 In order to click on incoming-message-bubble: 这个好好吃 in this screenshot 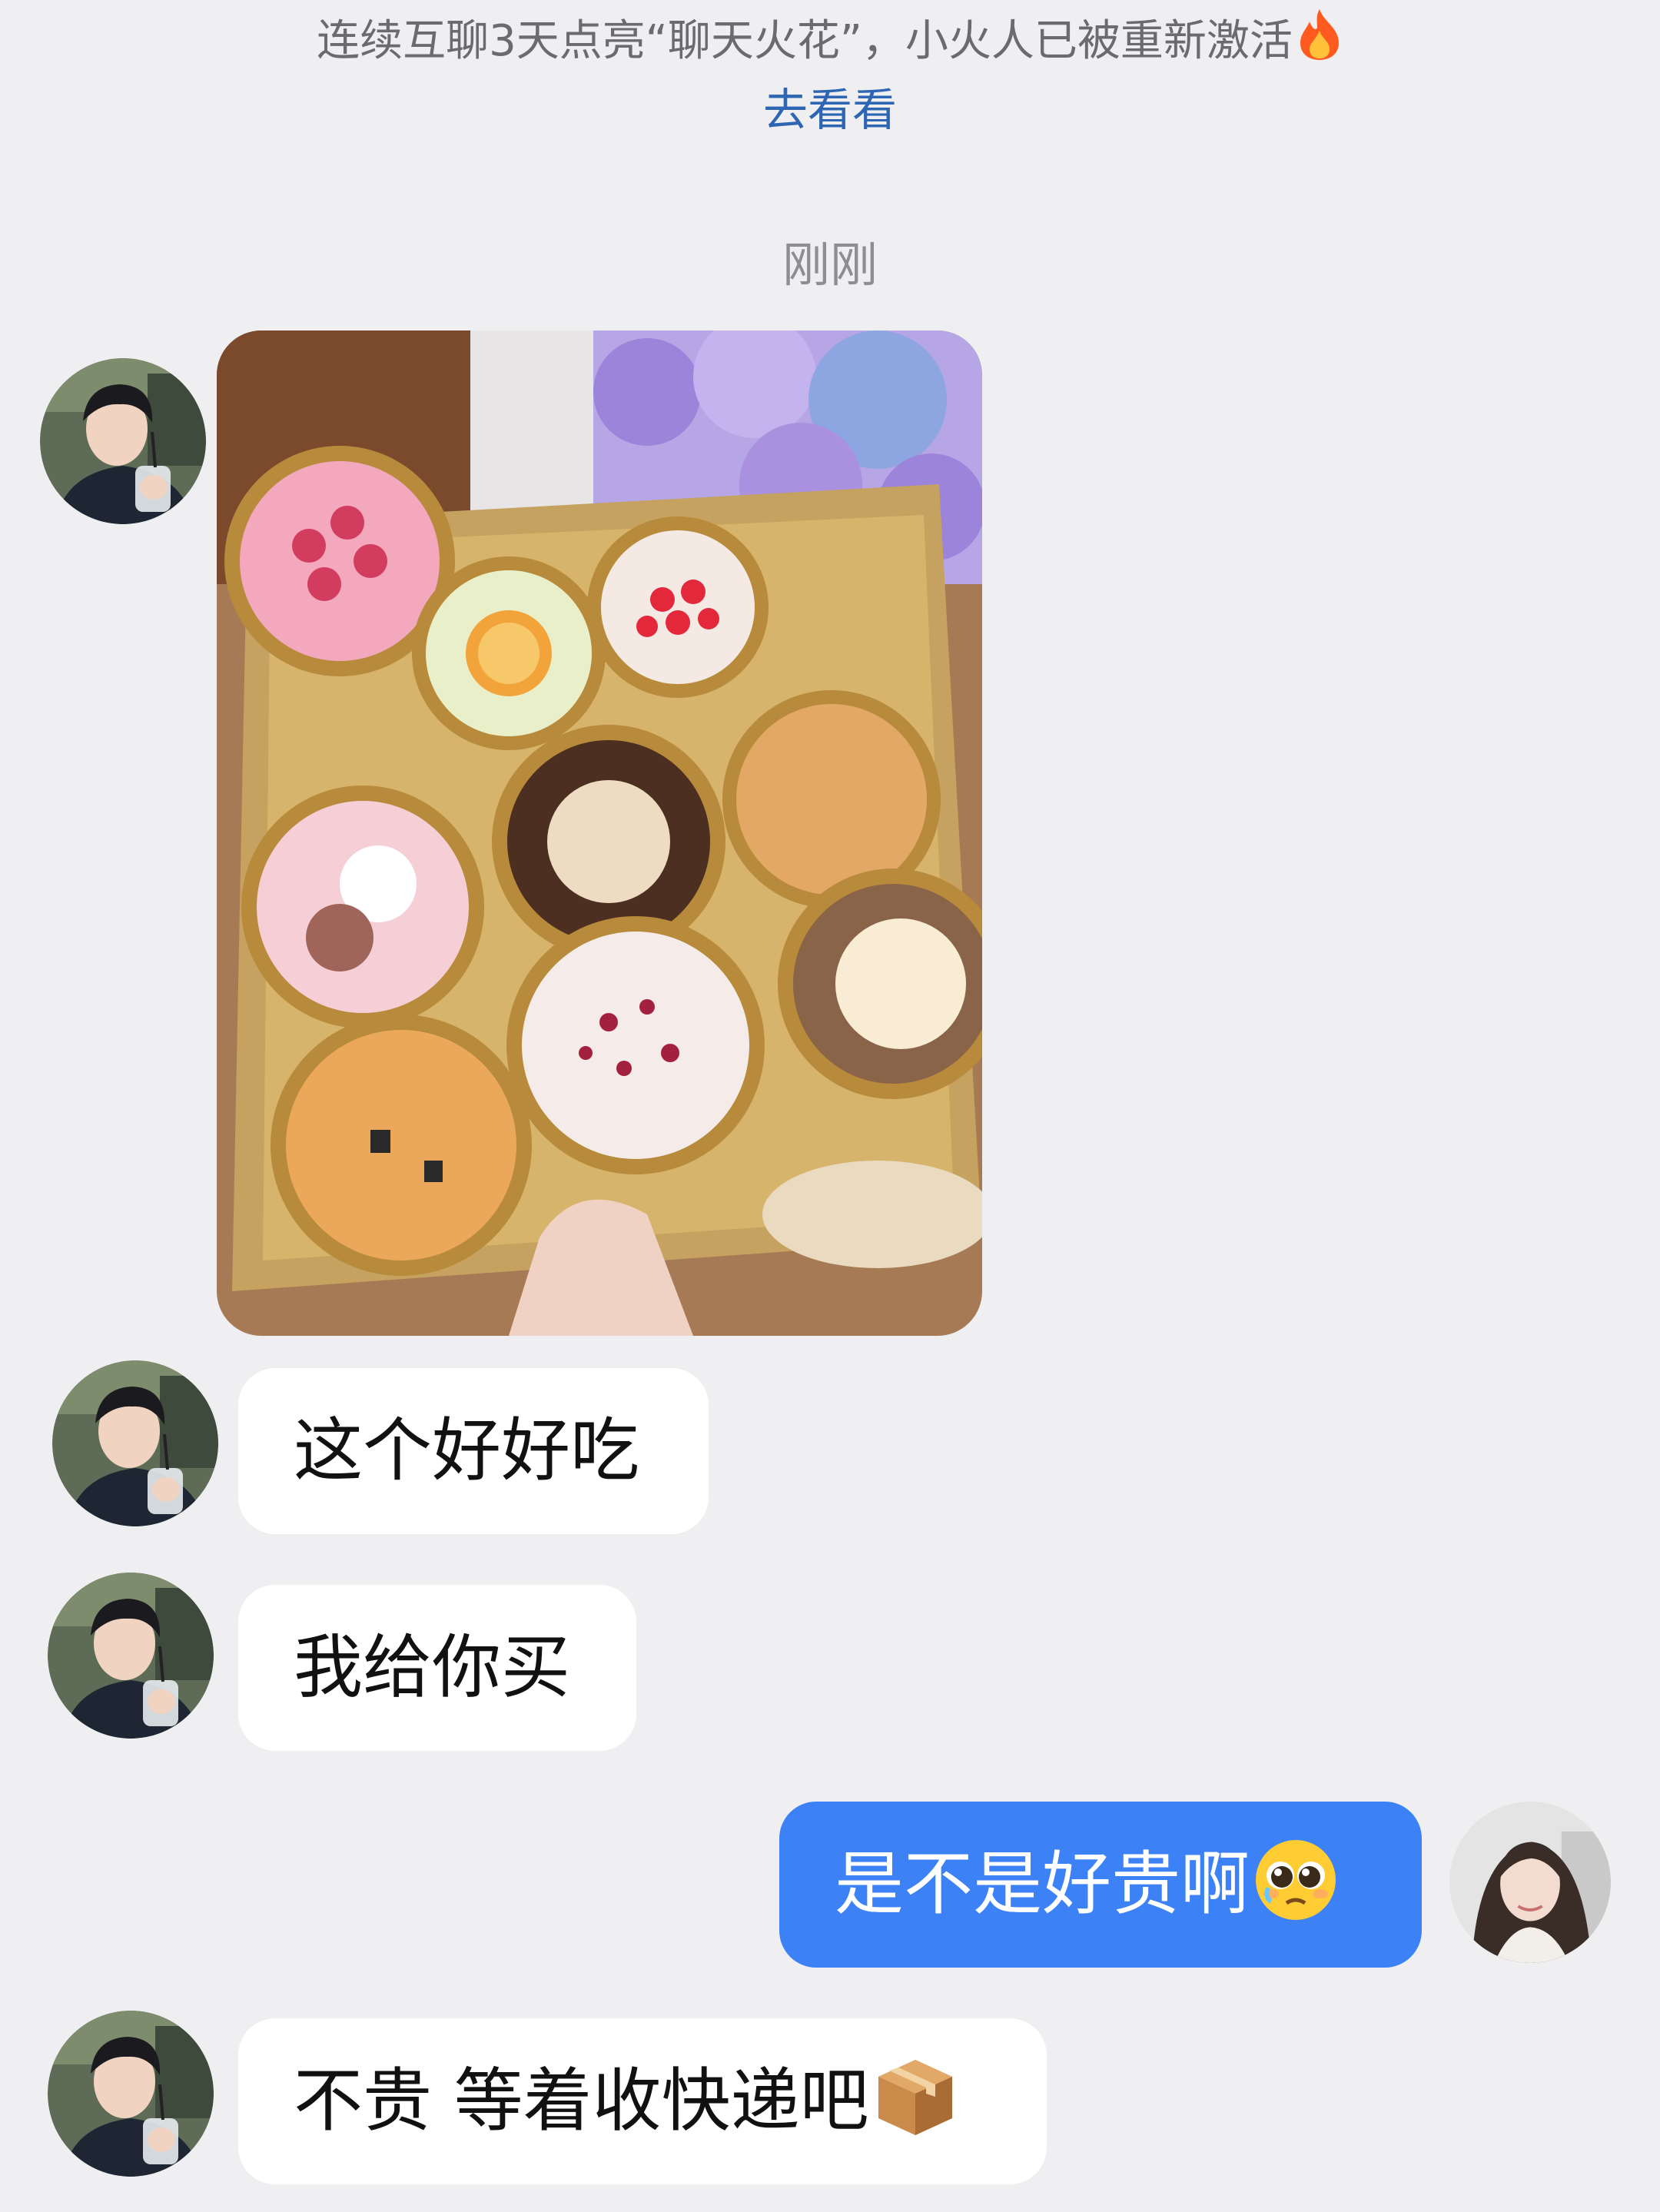, I will do `click(473, 1451)`.